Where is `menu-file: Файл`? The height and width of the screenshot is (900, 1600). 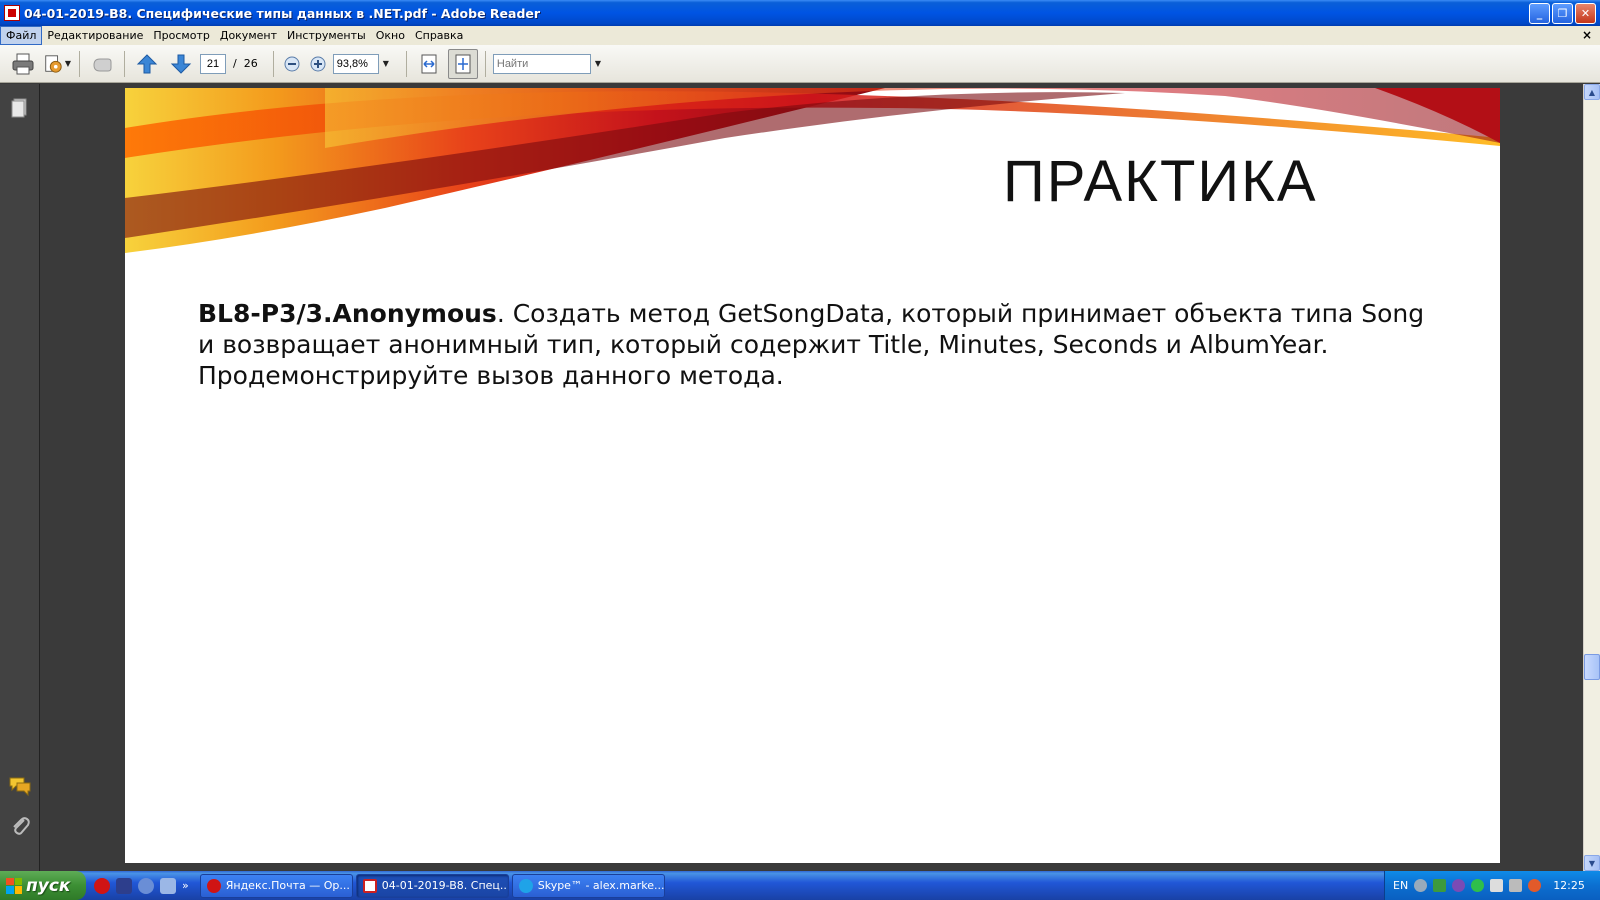
menu-file: Файл is located at coordinates (21, 35).